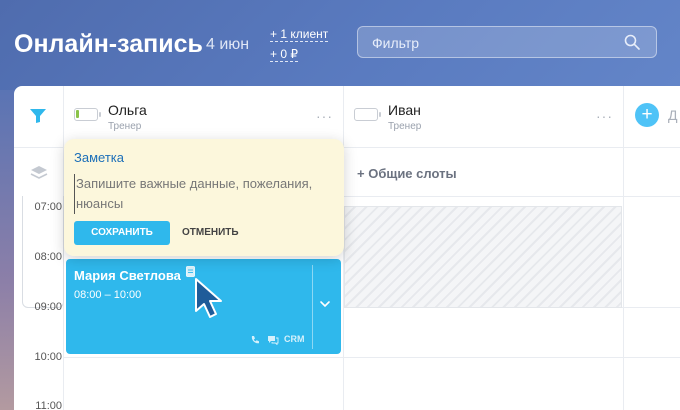 This screenshot has height=410, width=680. What do you see at coordinates (48, 207) in the screenshot?
I see `time-label: 07:00` at bounding box center [48, 207].